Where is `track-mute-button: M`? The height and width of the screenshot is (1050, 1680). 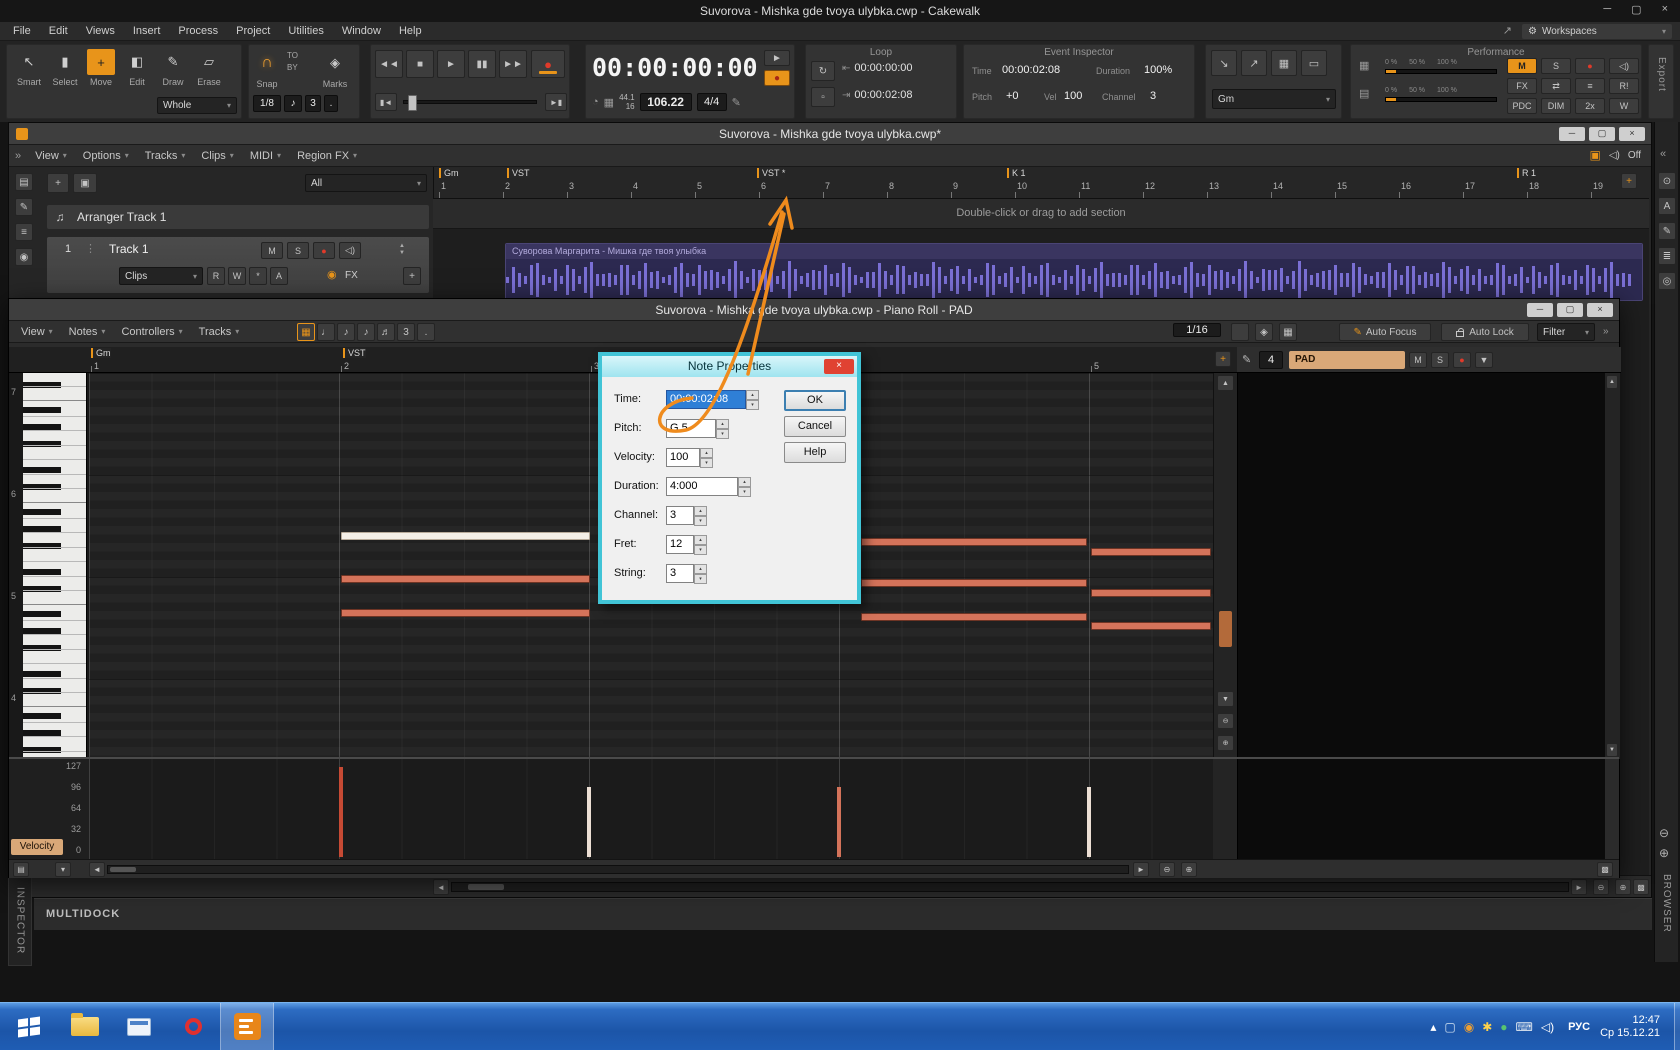
track-mute-button: M is located at coordinates (272, 250).